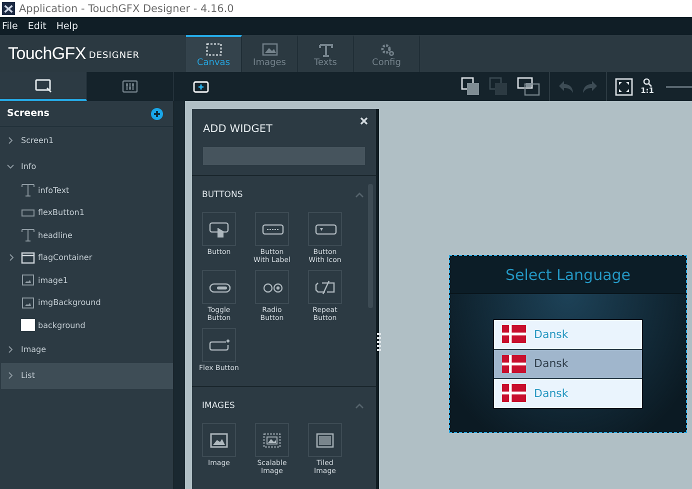 This screenshot has height=489, width=692. What do you see at coordinates (87, 375) in the screenshot?
I see `tree-item: List` at bounding box center [87, 375].